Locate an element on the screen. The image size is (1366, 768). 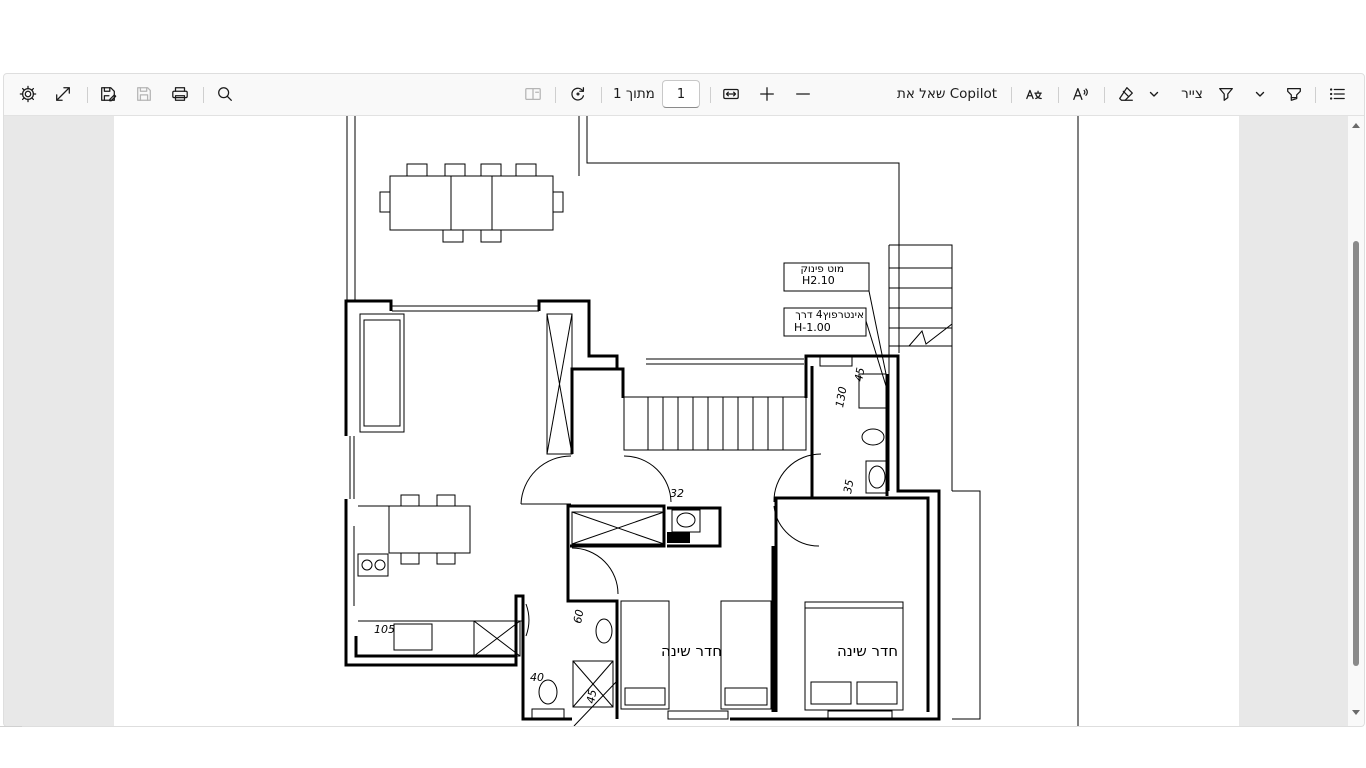
expand-icon is located at coordinates (63, 94).